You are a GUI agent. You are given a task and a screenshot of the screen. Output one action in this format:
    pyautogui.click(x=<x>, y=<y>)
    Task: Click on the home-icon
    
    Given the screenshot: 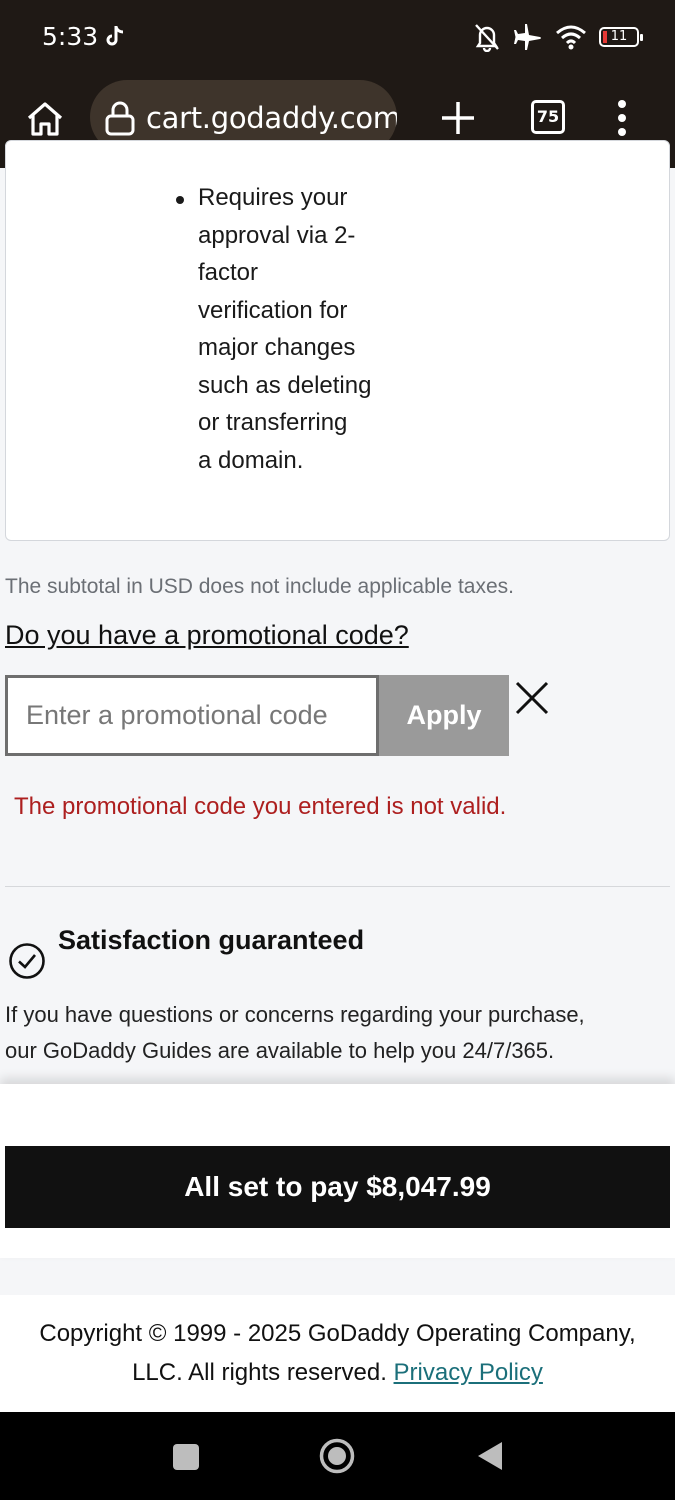 What is the action you would take?
    pyautogui.click(x=45, y=119)
    